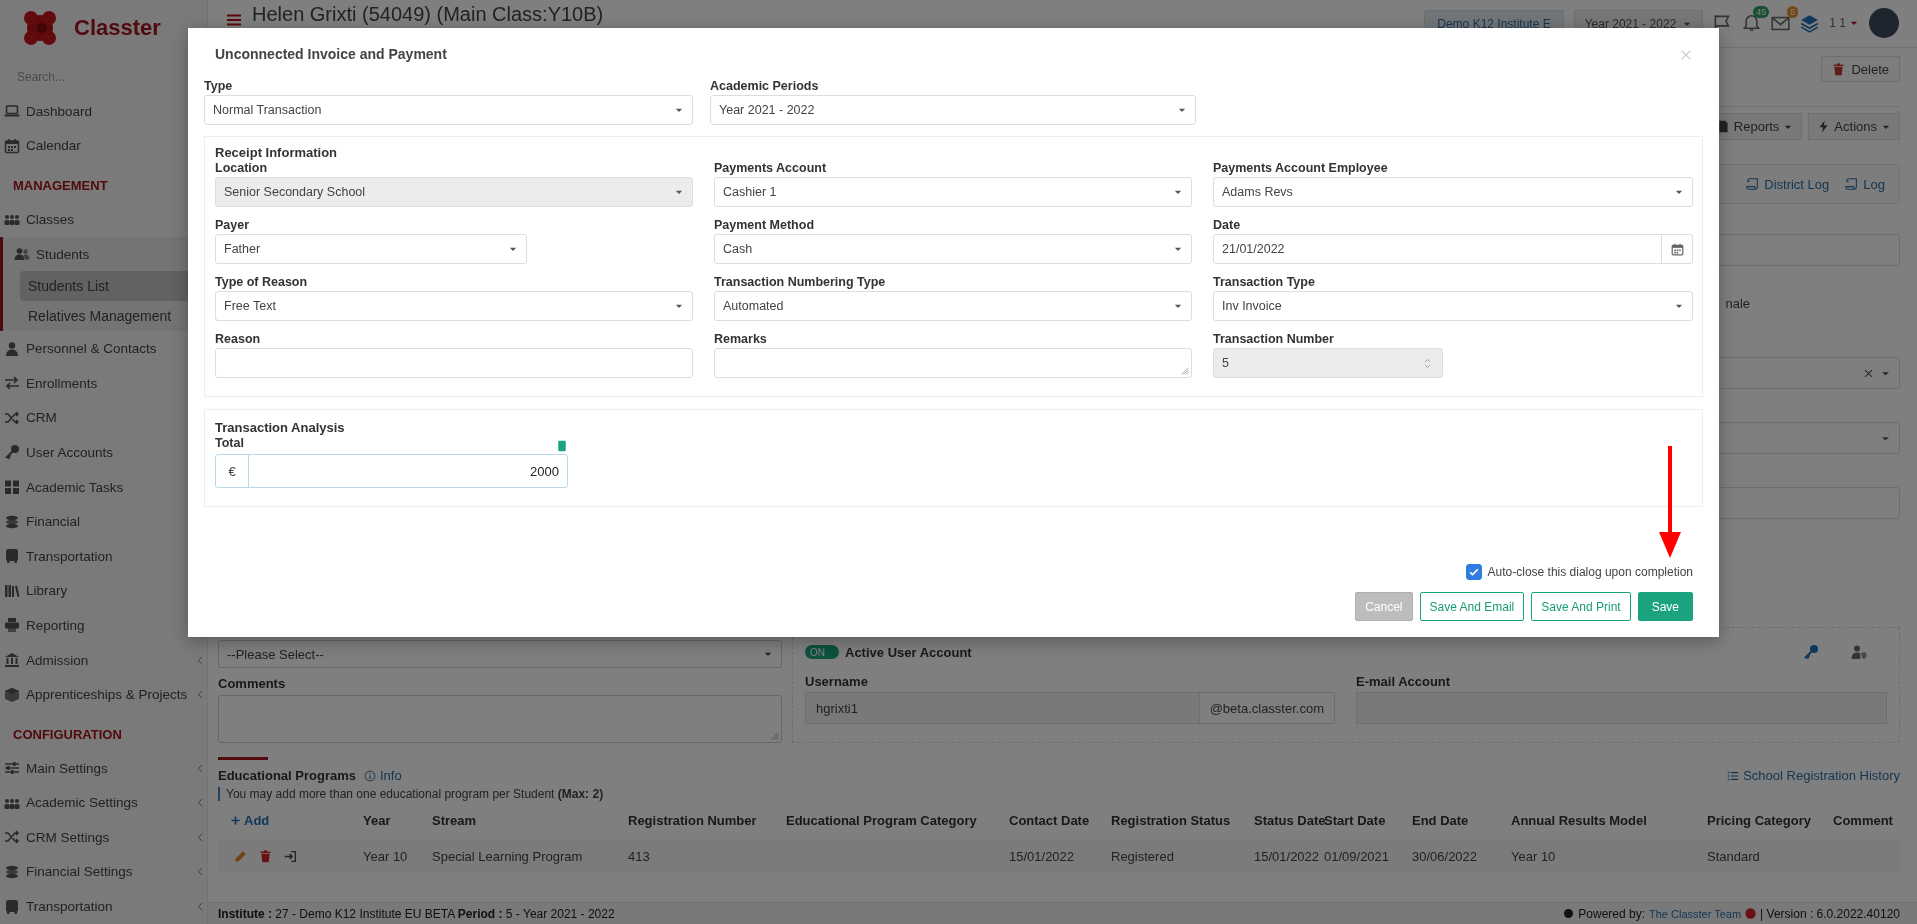  What do you see at coordinates (1686, 55) in the screenshot?
I see `close-icon` at bounding box center [1686, 55].